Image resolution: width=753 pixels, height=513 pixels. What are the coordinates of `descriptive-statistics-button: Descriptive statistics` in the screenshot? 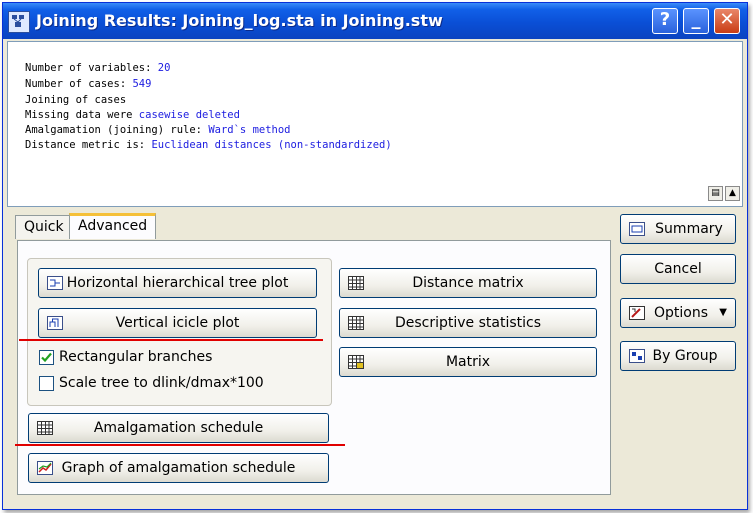 It's located at (468, 323).